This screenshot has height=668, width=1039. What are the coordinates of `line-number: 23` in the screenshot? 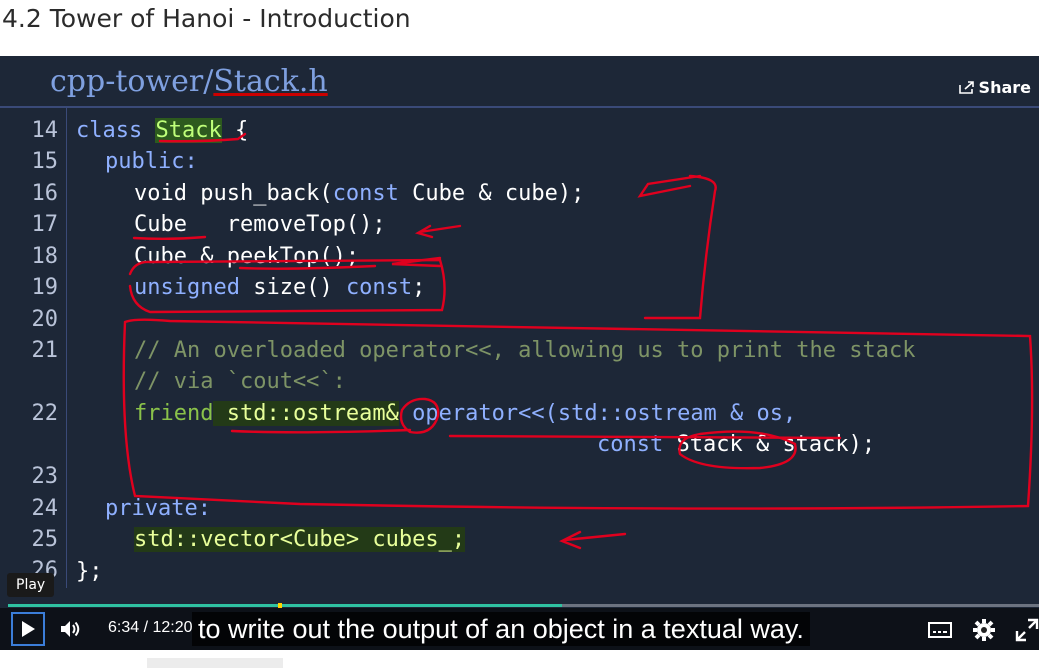 It's located at (45, 476).